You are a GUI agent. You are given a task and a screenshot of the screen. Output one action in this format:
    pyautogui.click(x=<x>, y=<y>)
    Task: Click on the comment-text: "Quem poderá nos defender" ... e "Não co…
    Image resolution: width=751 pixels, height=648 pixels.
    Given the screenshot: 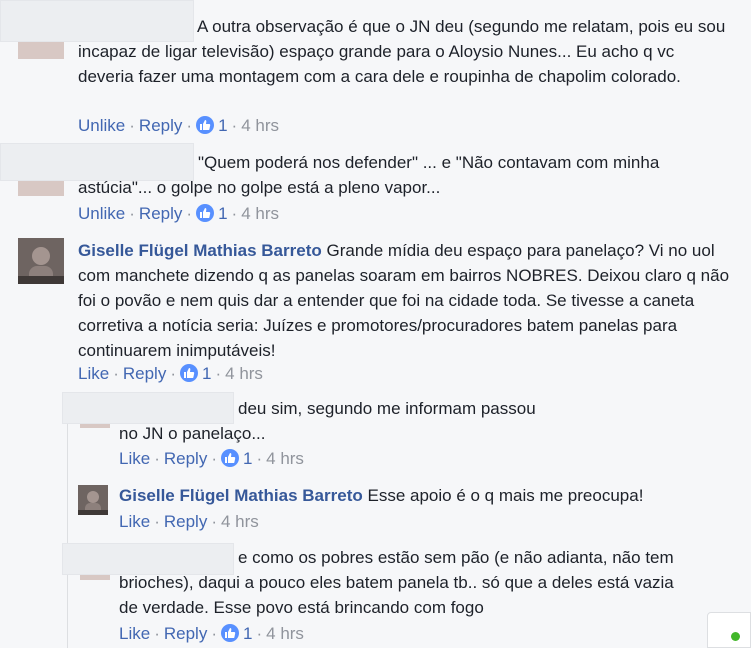 What is the action you would take?
    pyautogui.click(x=369, y=175)
    